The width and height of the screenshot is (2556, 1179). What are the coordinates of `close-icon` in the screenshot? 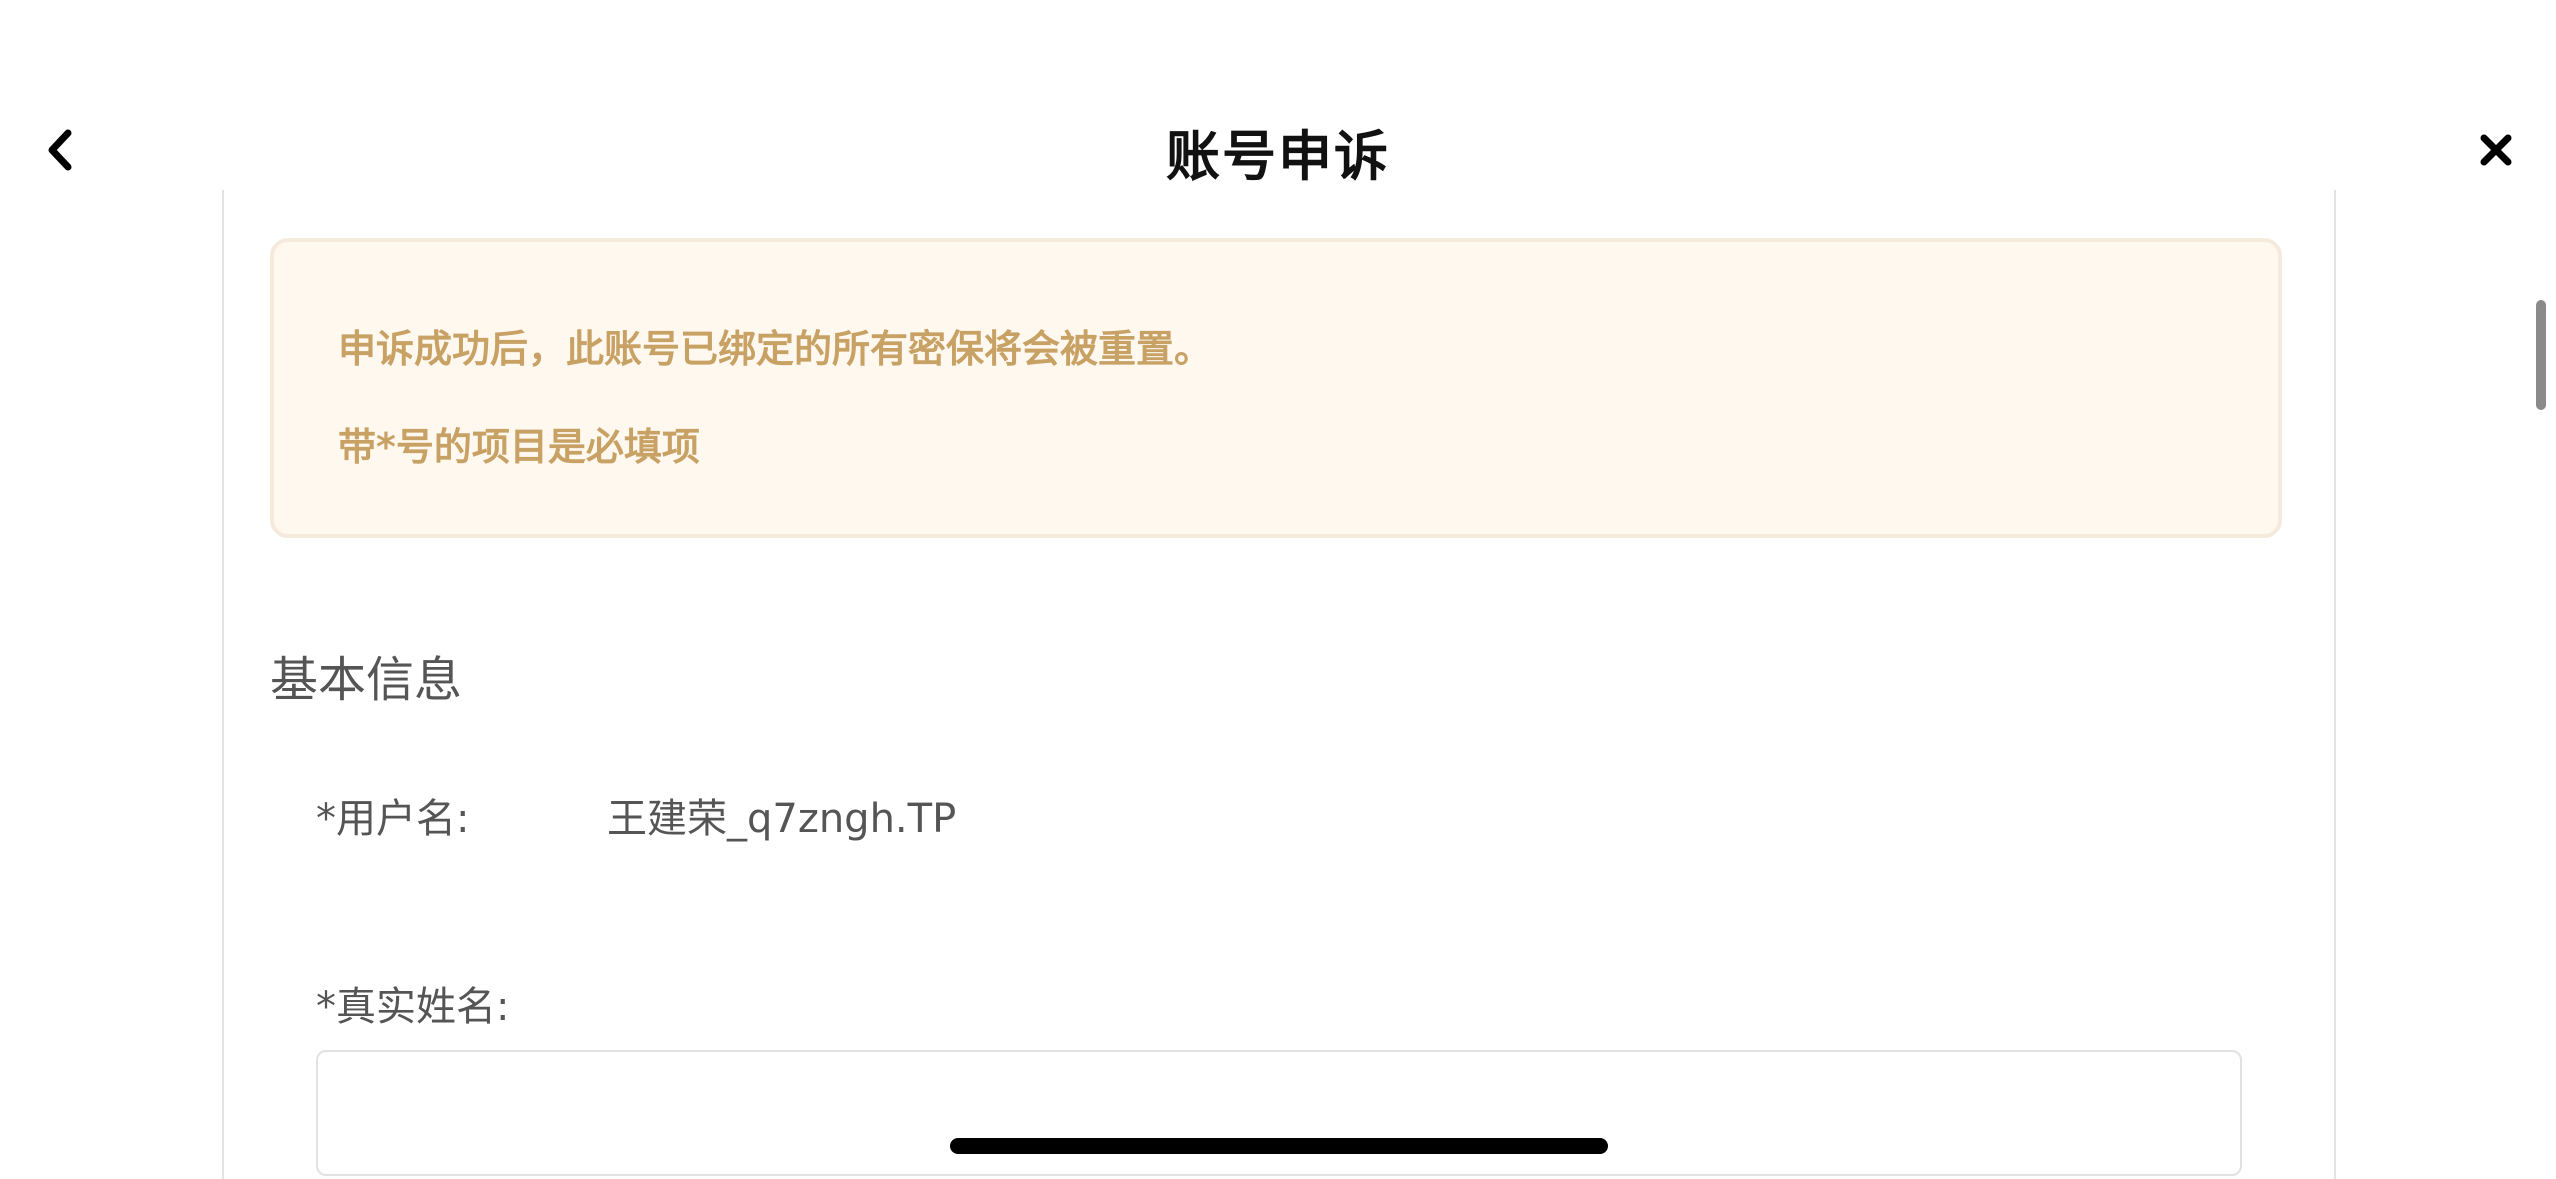 It's located at (2496, 150).